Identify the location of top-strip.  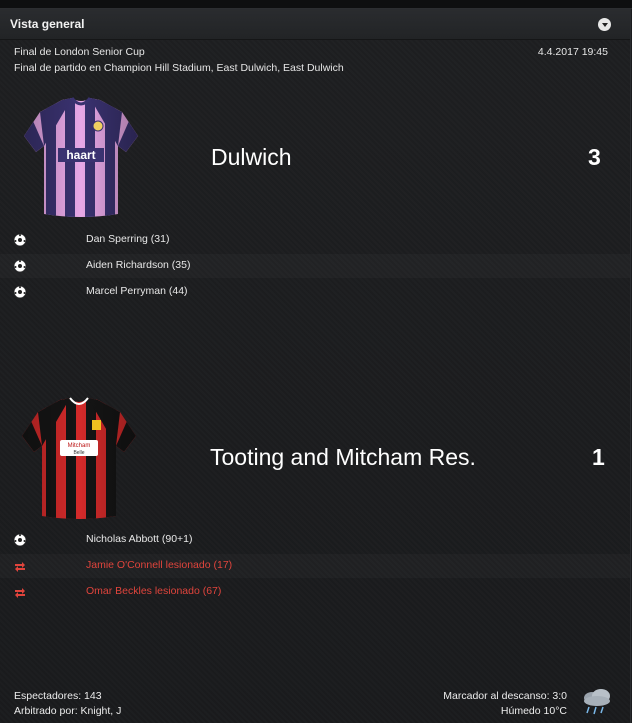
(316, 4).